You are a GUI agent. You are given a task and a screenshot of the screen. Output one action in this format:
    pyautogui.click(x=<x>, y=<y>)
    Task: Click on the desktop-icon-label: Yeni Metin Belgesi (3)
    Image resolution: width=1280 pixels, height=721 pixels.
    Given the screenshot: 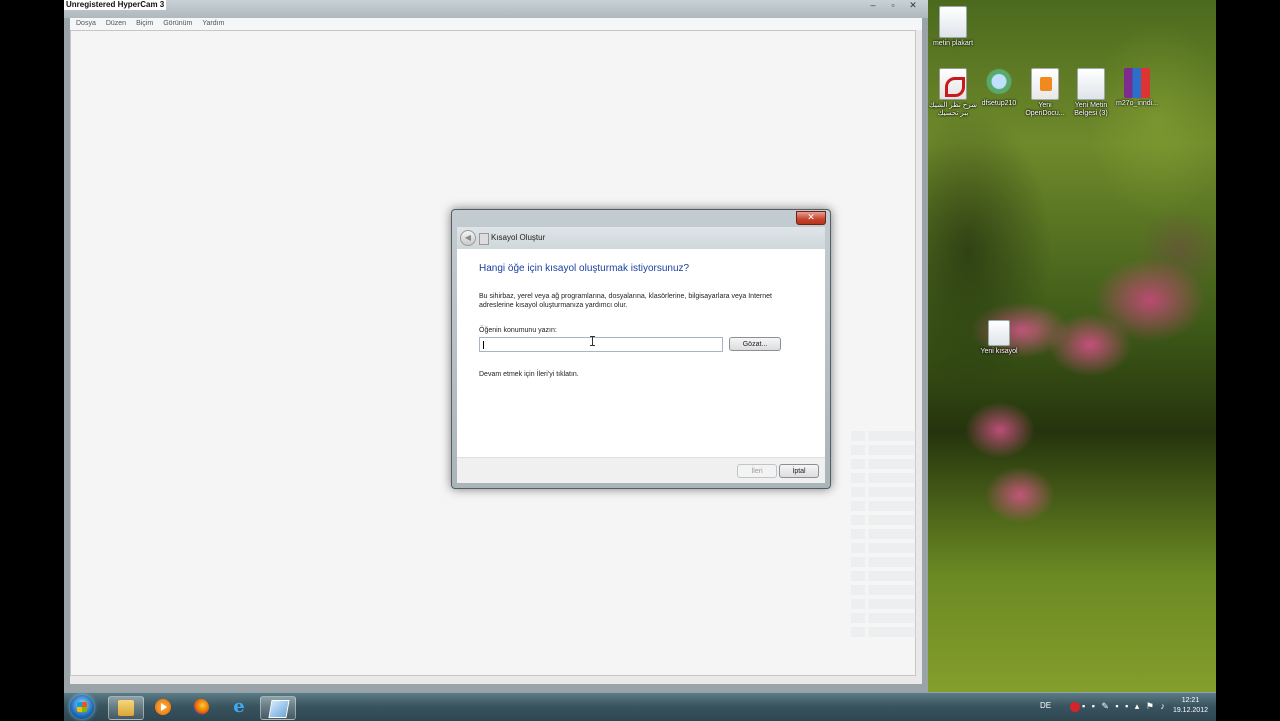 What is the action you would take?
    pyautogui.click(x=1091, y=109)
    